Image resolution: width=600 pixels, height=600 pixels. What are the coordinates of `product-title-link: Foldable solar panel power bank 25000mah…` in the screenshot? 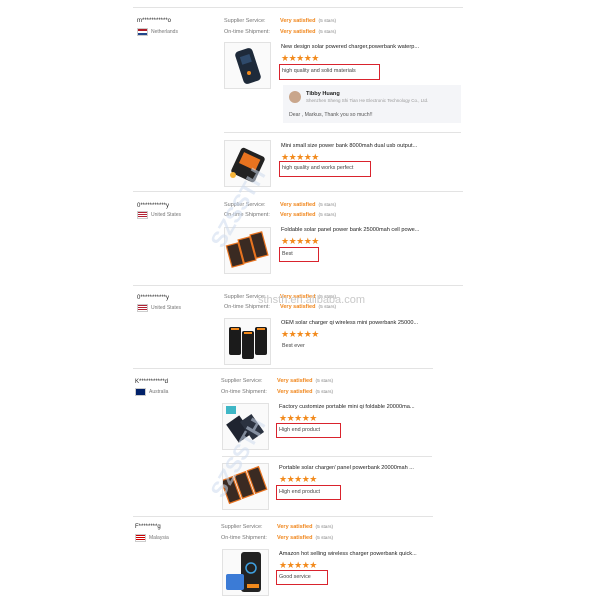 It's located at (350, 230).